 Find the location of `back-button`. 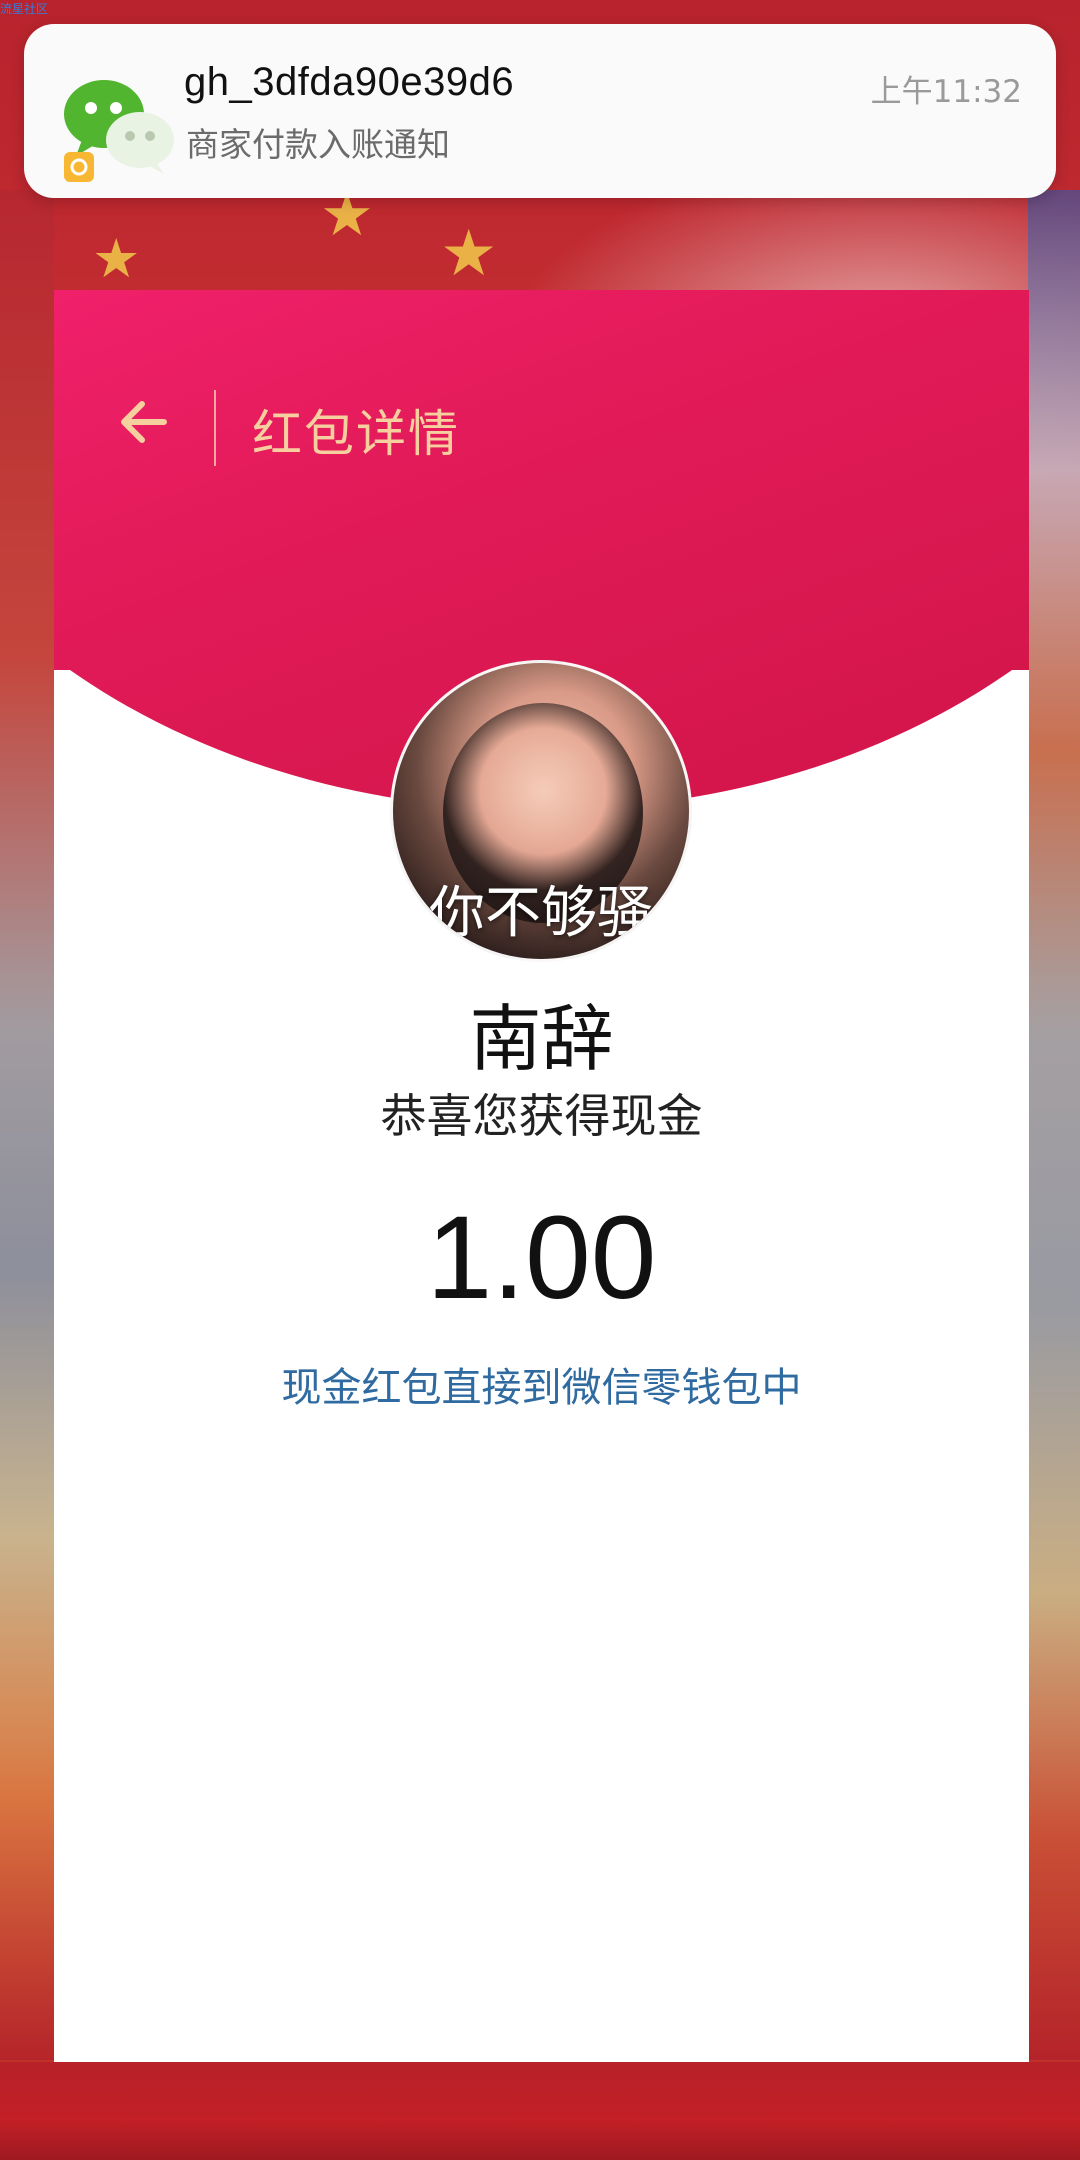

back-button is located at coordinates (144, 422).